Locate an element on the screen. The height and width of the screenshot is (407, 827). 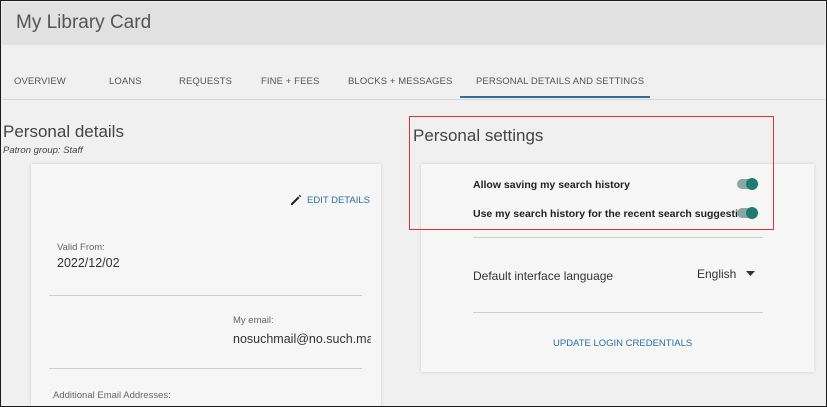
tab-blocks-messages: BLOCKS + MESSAGES is located at coordinates (400, 81).